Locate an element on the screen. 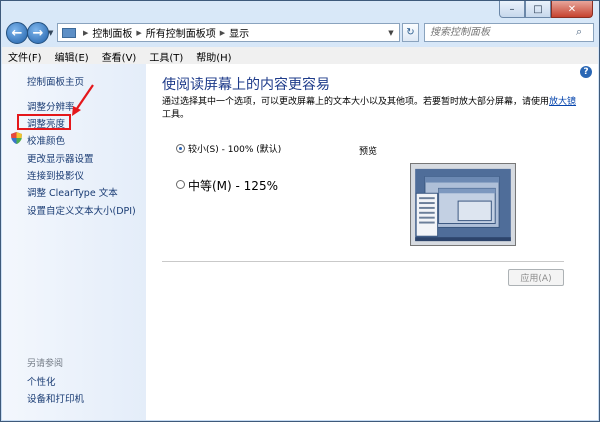 The width and height of the screenshot is (600, 422). sidebar-item-calibrate-color: 校准颜色 is located at coordinates (46, 140).